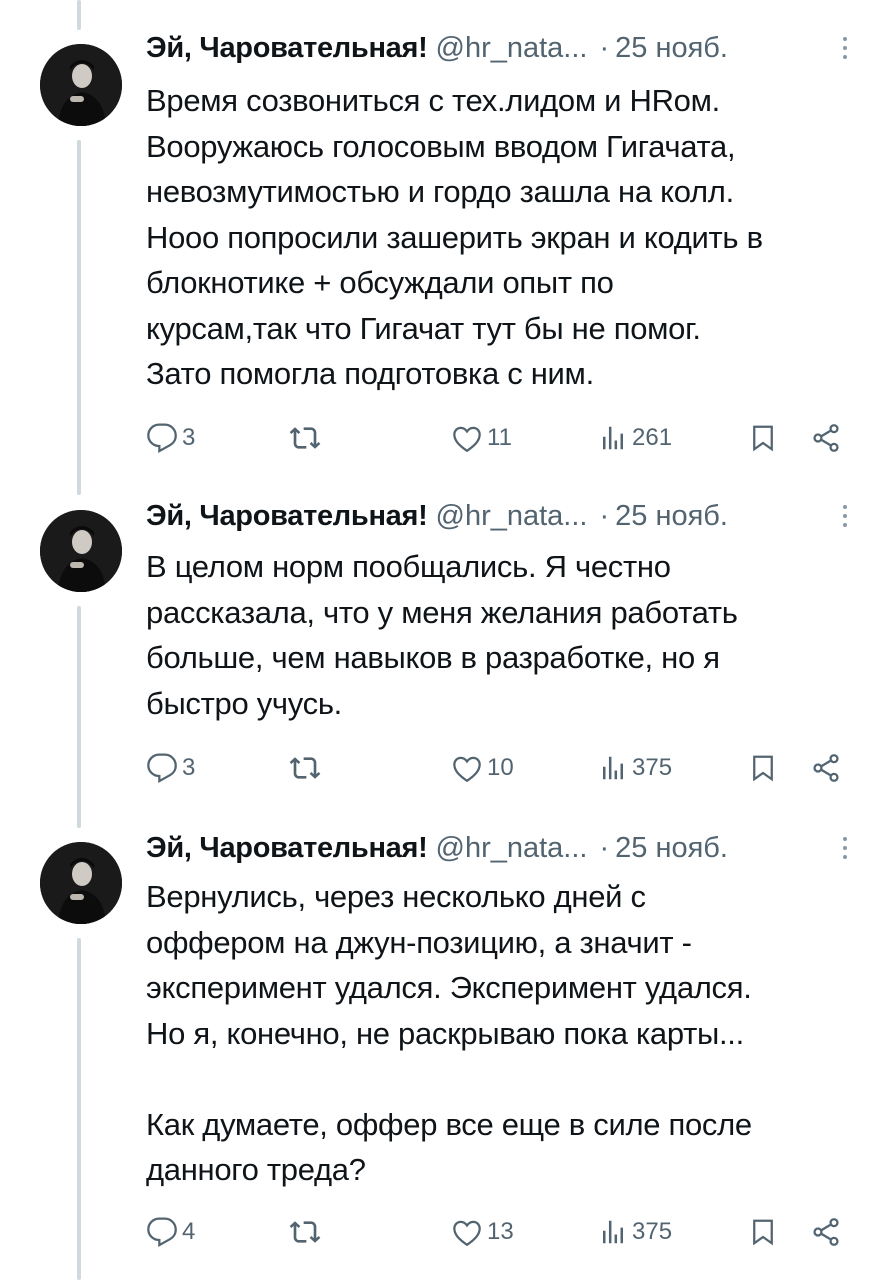  I want to click on like-count: 10, so click(500, 767).